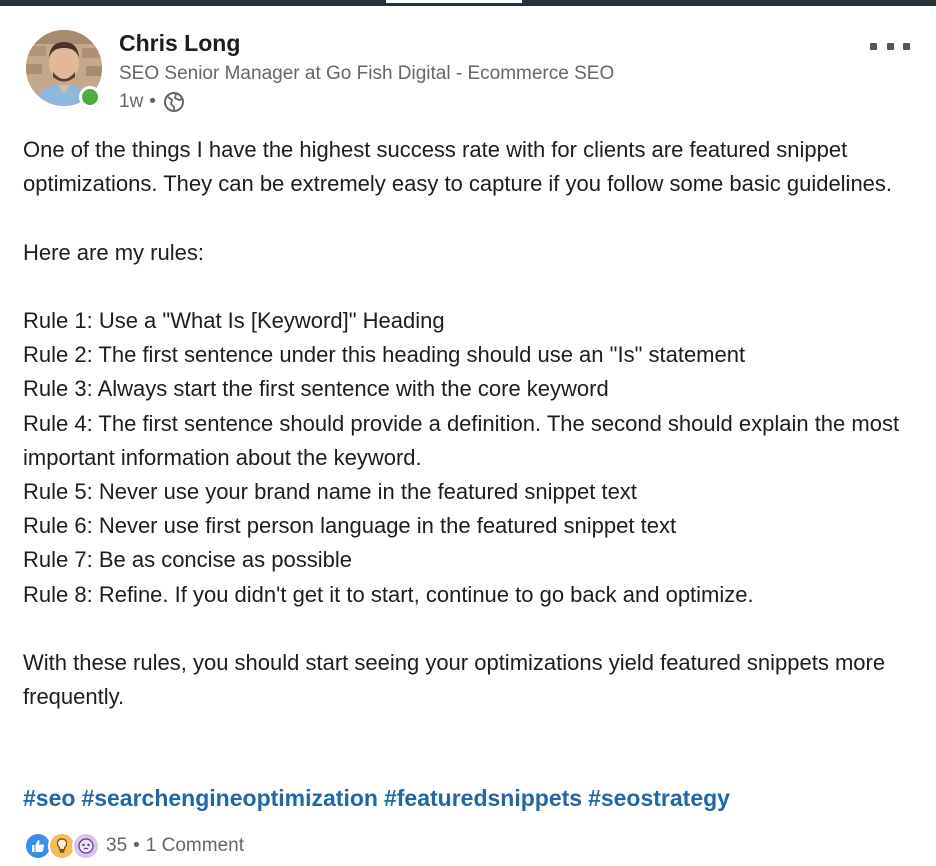 This screenshot has height=866, width=936. Describe the element at coordinates (49, 798) in the screenshot. I see `hashtag-link: #seo` at that location.